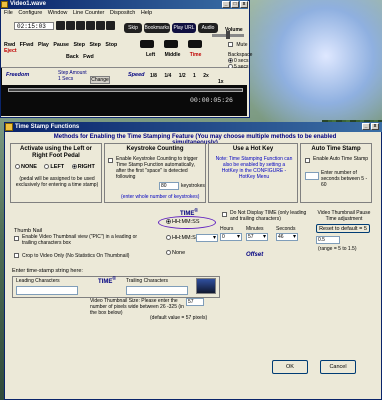  Describe the element at coordinates (235, 4) in the screenshot. I see `maximize-button: □` at that location.